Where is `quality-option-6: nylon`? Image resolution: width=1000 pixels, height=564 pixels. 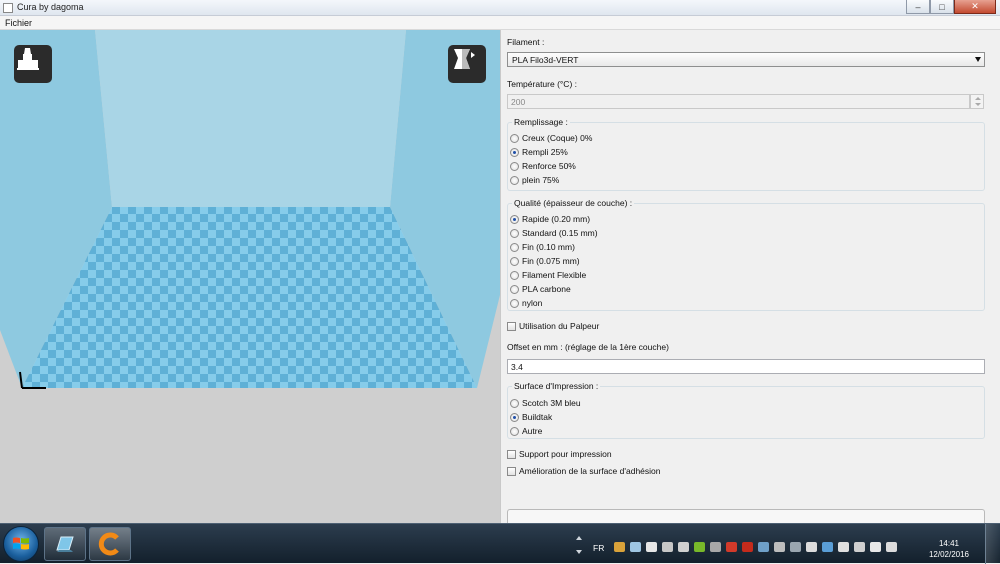 quality-option-6: nylon is located at coordinates (526, 303).